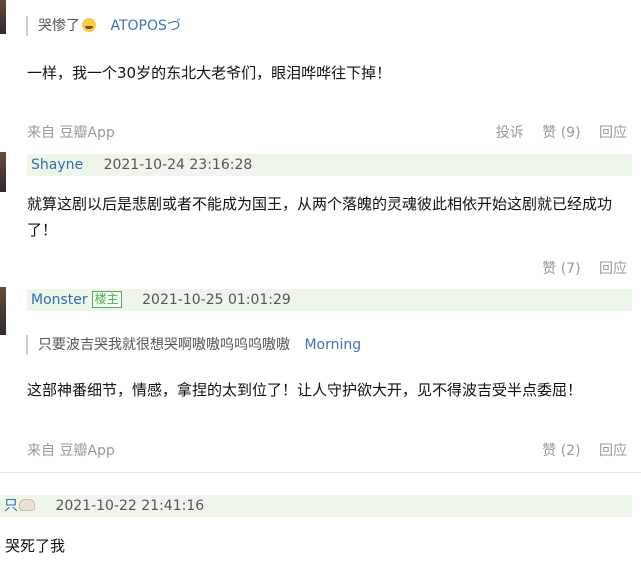 This screenshot has height=565, width=641. What do you see at coordinates (332, 345) in the screenshot?
I see `quote-author-link: Morning` at bounding box center [332, 345].